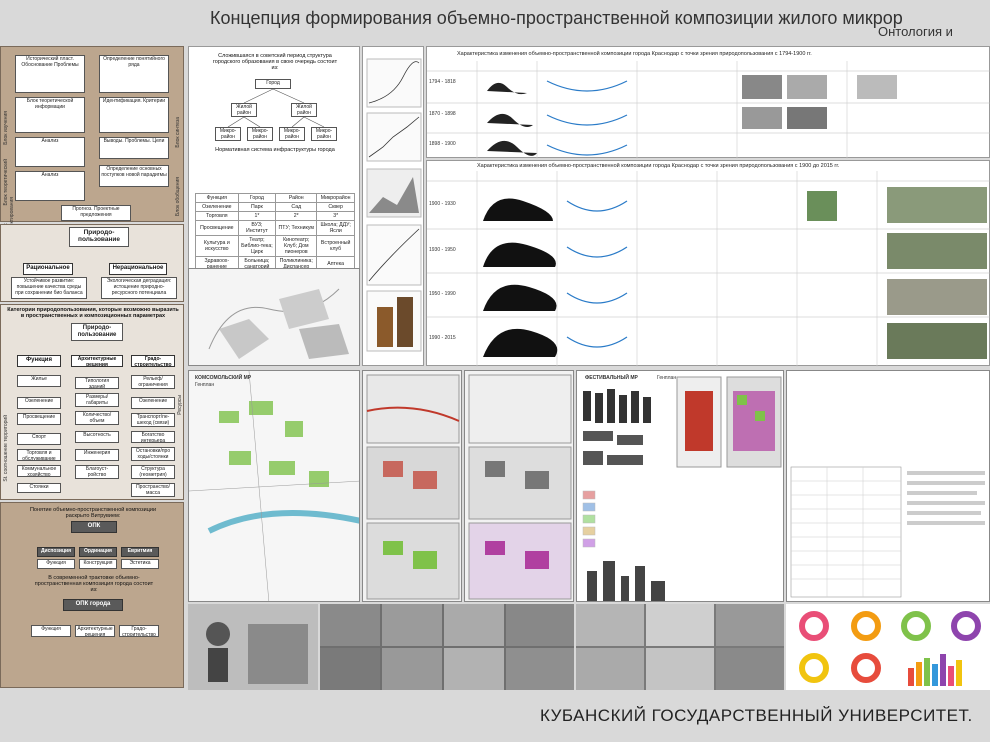 This screenshot has height=742, width=990. I want to click on flow-box: Идентификация. Критерии, so click(134, 115).